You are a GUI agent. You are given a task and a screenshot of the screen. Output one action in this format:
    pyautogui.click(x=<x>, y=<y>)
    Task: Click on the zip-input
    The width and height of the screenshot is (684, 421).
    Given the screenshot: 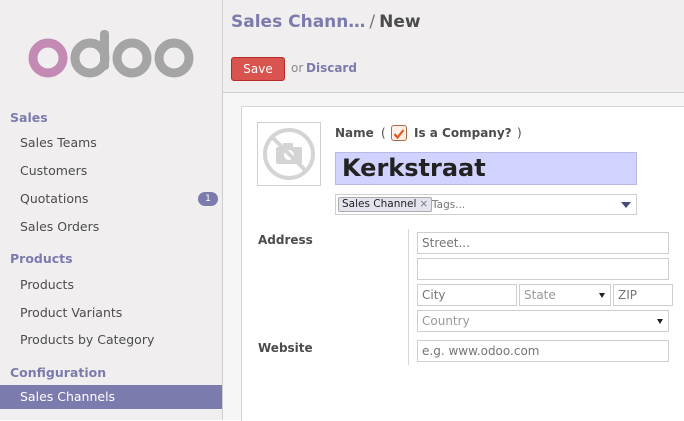 What is the action you would take?
    pyautogui.click(x=643, y=295)
    